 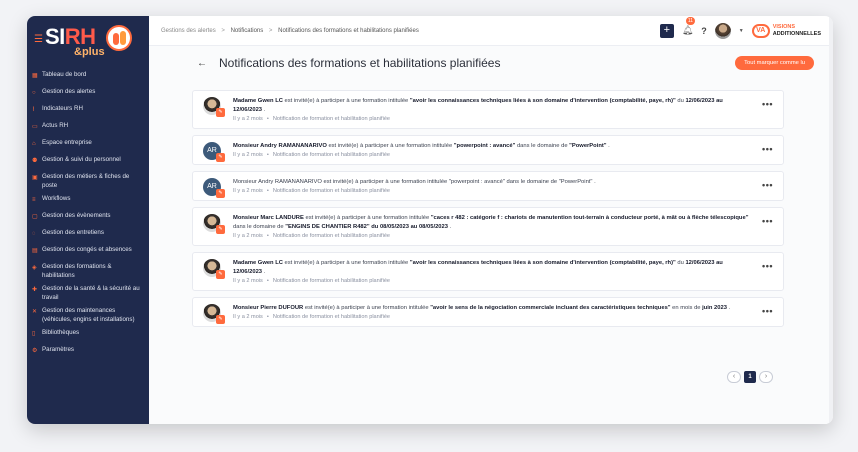 I want to click on menu-icon: ☰, so click(x=38, y=39).